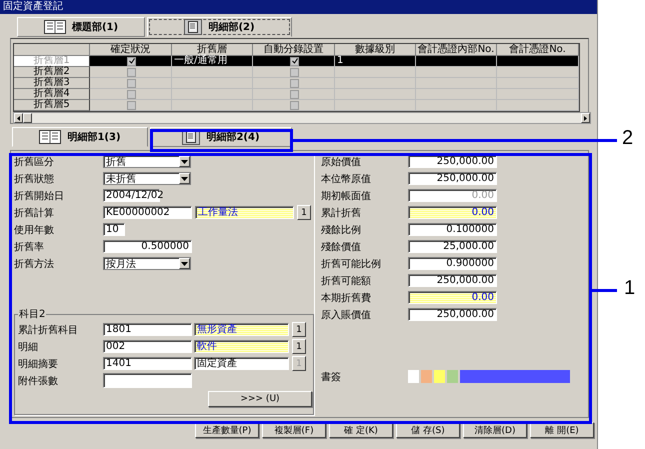  What do you see at coordinates (147, 212) in the screenshot?
I see `code-field: KE00000002` at bounding box center [147, 212].